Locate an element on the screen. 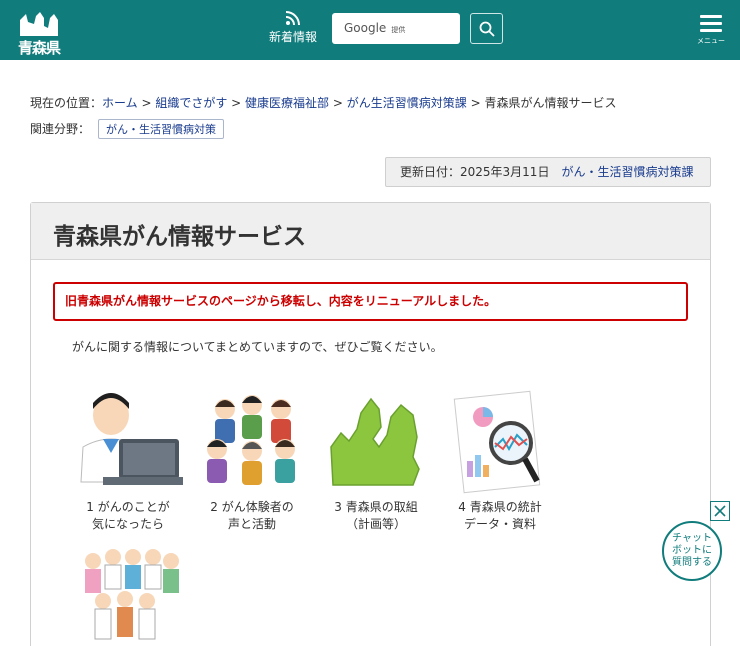  card-statistics: 4 青森県の統計 データ・資料 is located at coordinates (500, 460).